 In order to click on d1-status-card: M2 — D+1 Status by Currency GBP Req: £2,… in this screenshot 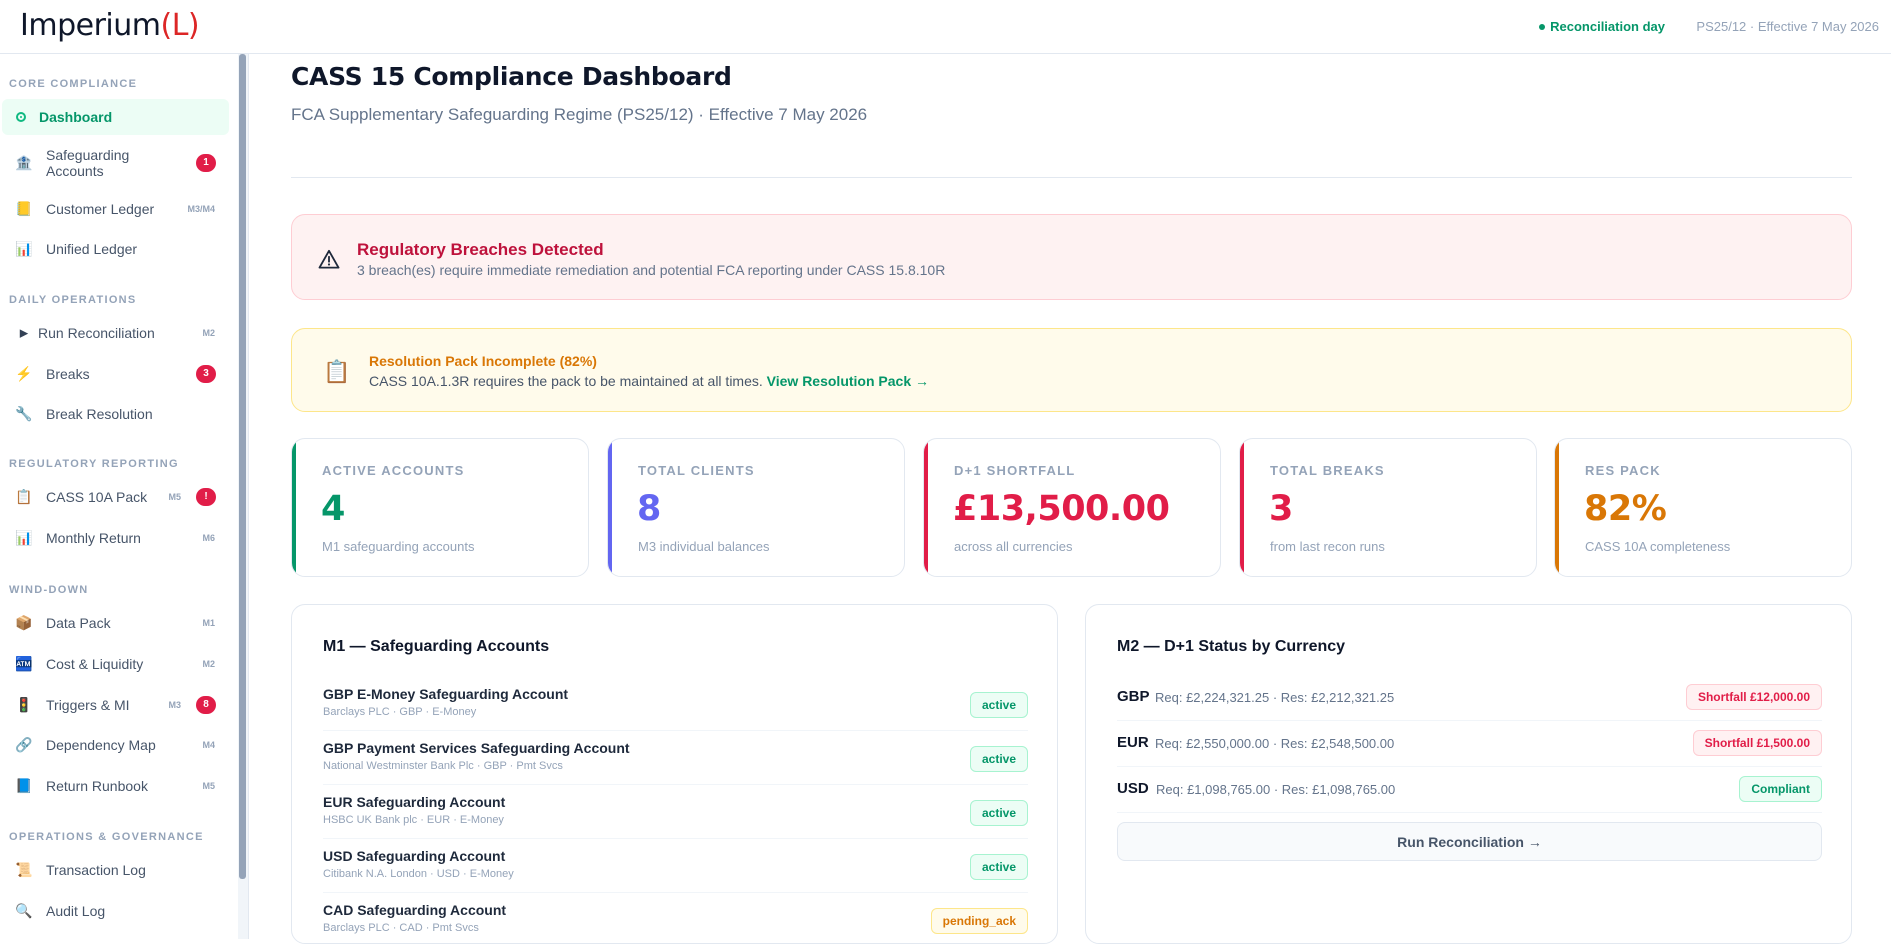, I will do `click(1468, 774)`.